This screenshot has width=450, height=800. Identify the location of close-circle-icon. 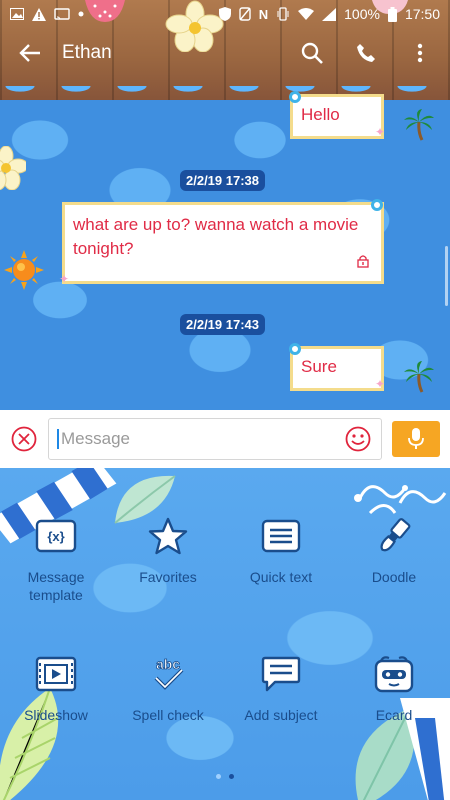
(24, 439).